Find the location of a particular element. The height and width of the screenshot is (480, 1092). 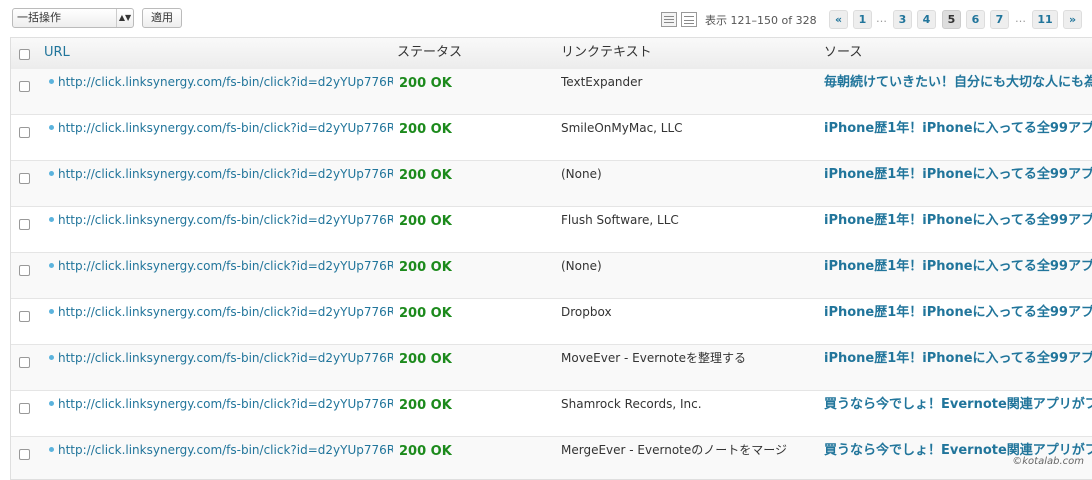

row-link-text: MoveEver - Evernoteを整理する is located at coordinates (653, 358).